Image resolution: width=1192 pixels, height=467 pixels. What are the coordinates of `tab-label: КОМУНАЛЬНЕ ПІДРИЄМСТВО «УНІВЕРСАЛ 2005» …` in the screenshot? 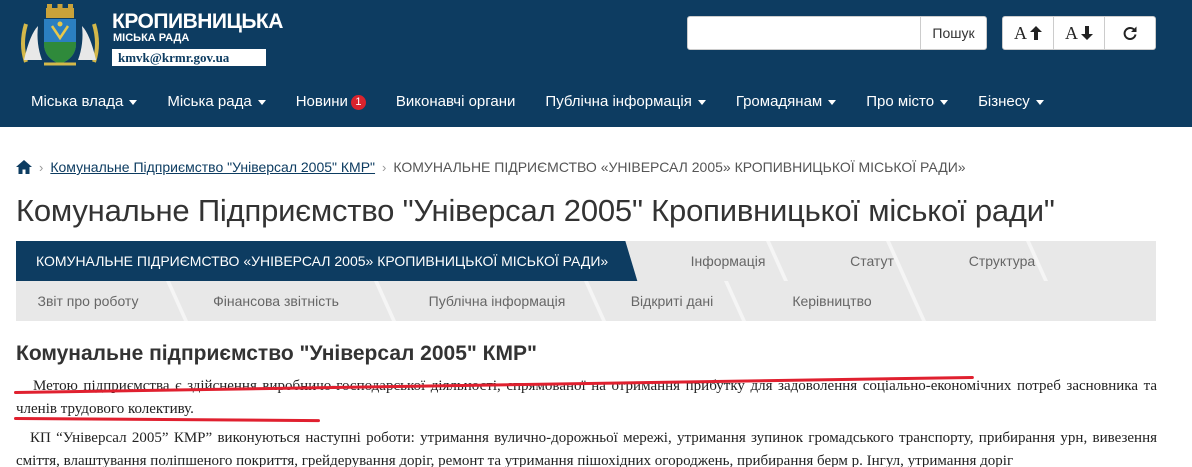 It's located at (322, 261).